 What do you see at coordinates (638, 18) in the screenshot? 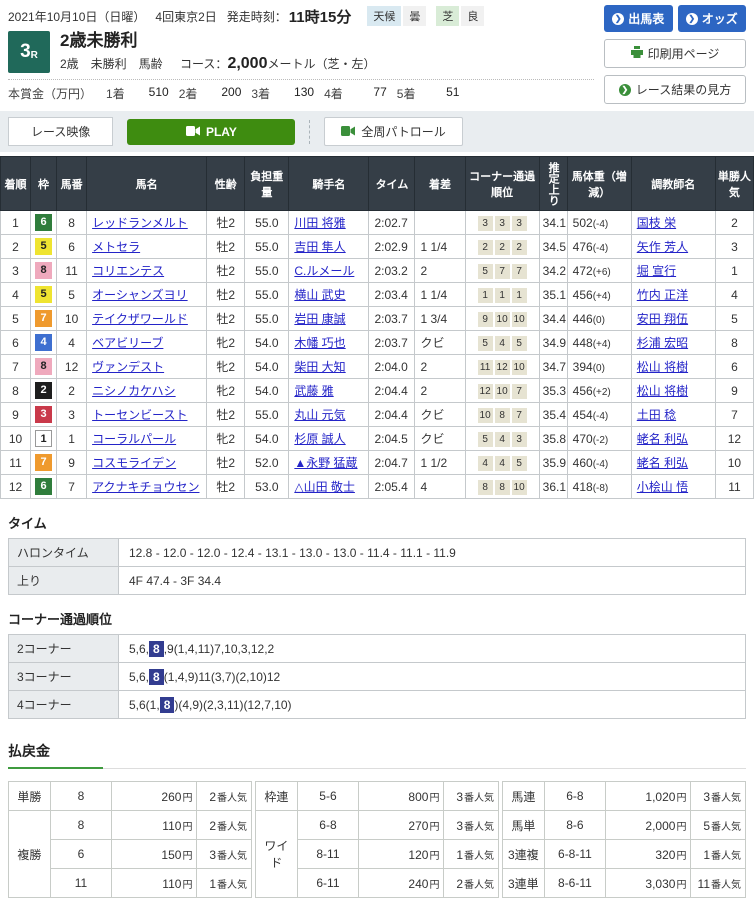
I see `entries-button: ❯ 出馬表` at bounding box center [638, 18].